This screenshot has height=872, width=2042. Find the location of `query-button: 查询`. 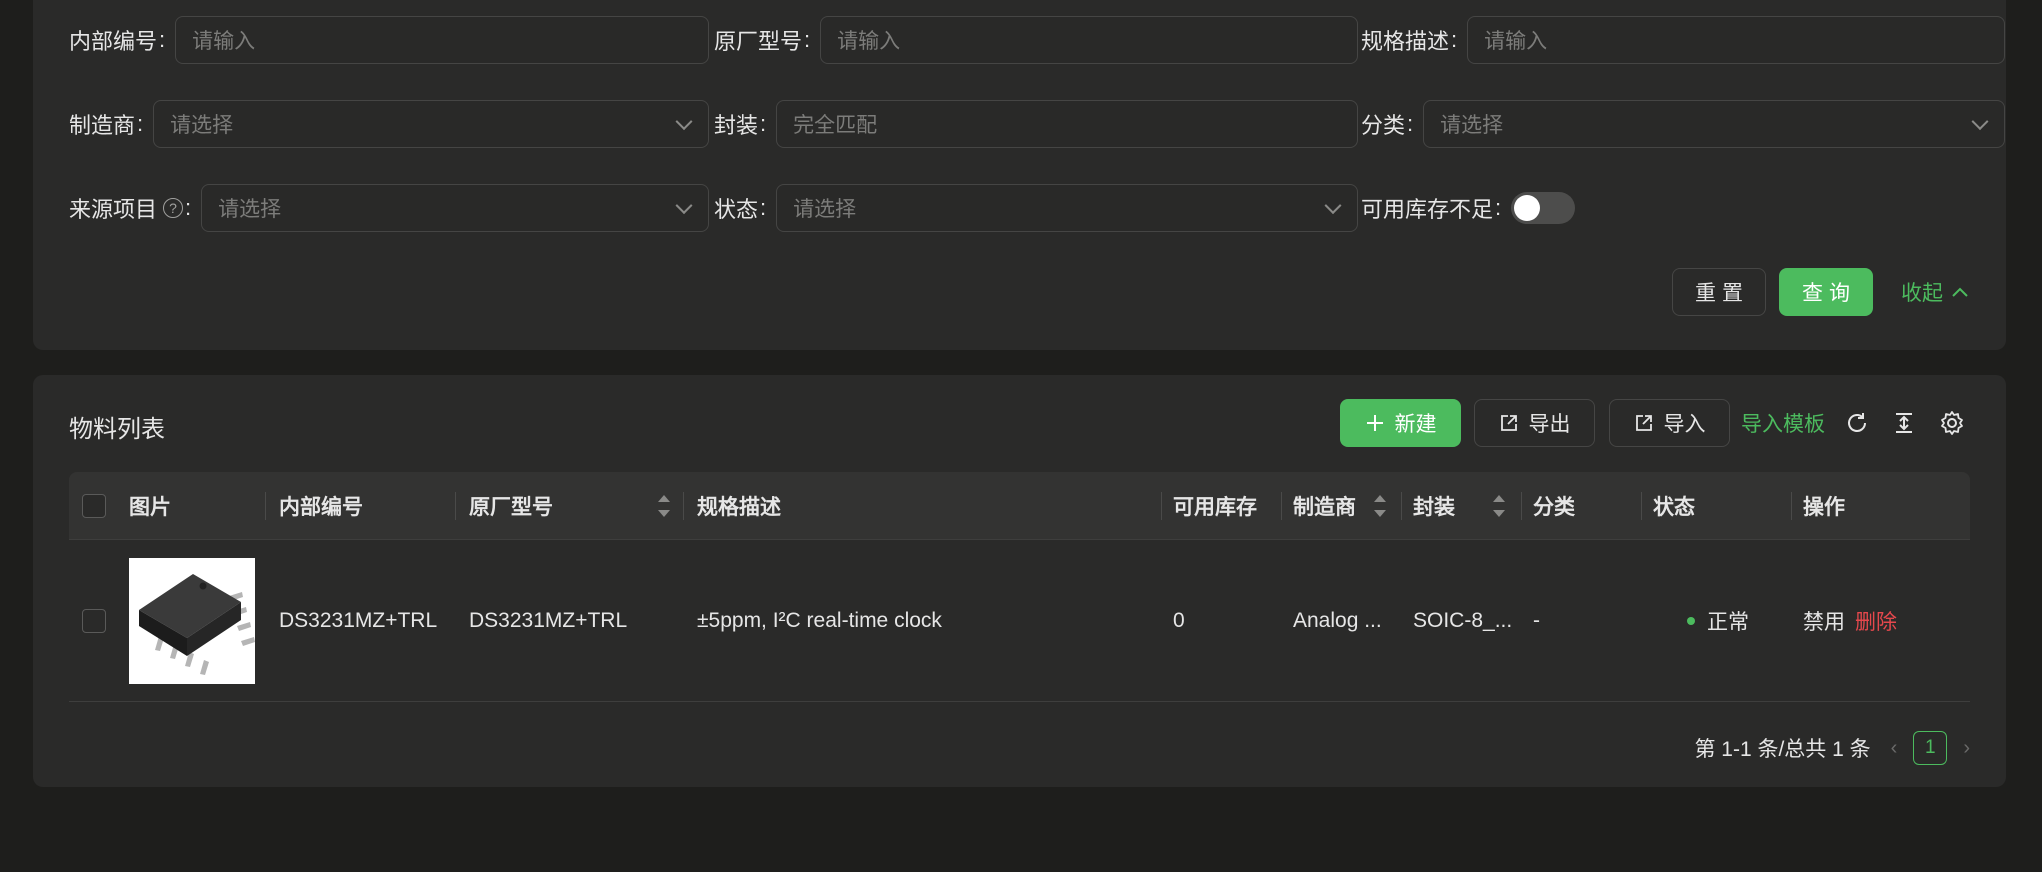

query-button: 查询 is located at coordinates (1826, 292).